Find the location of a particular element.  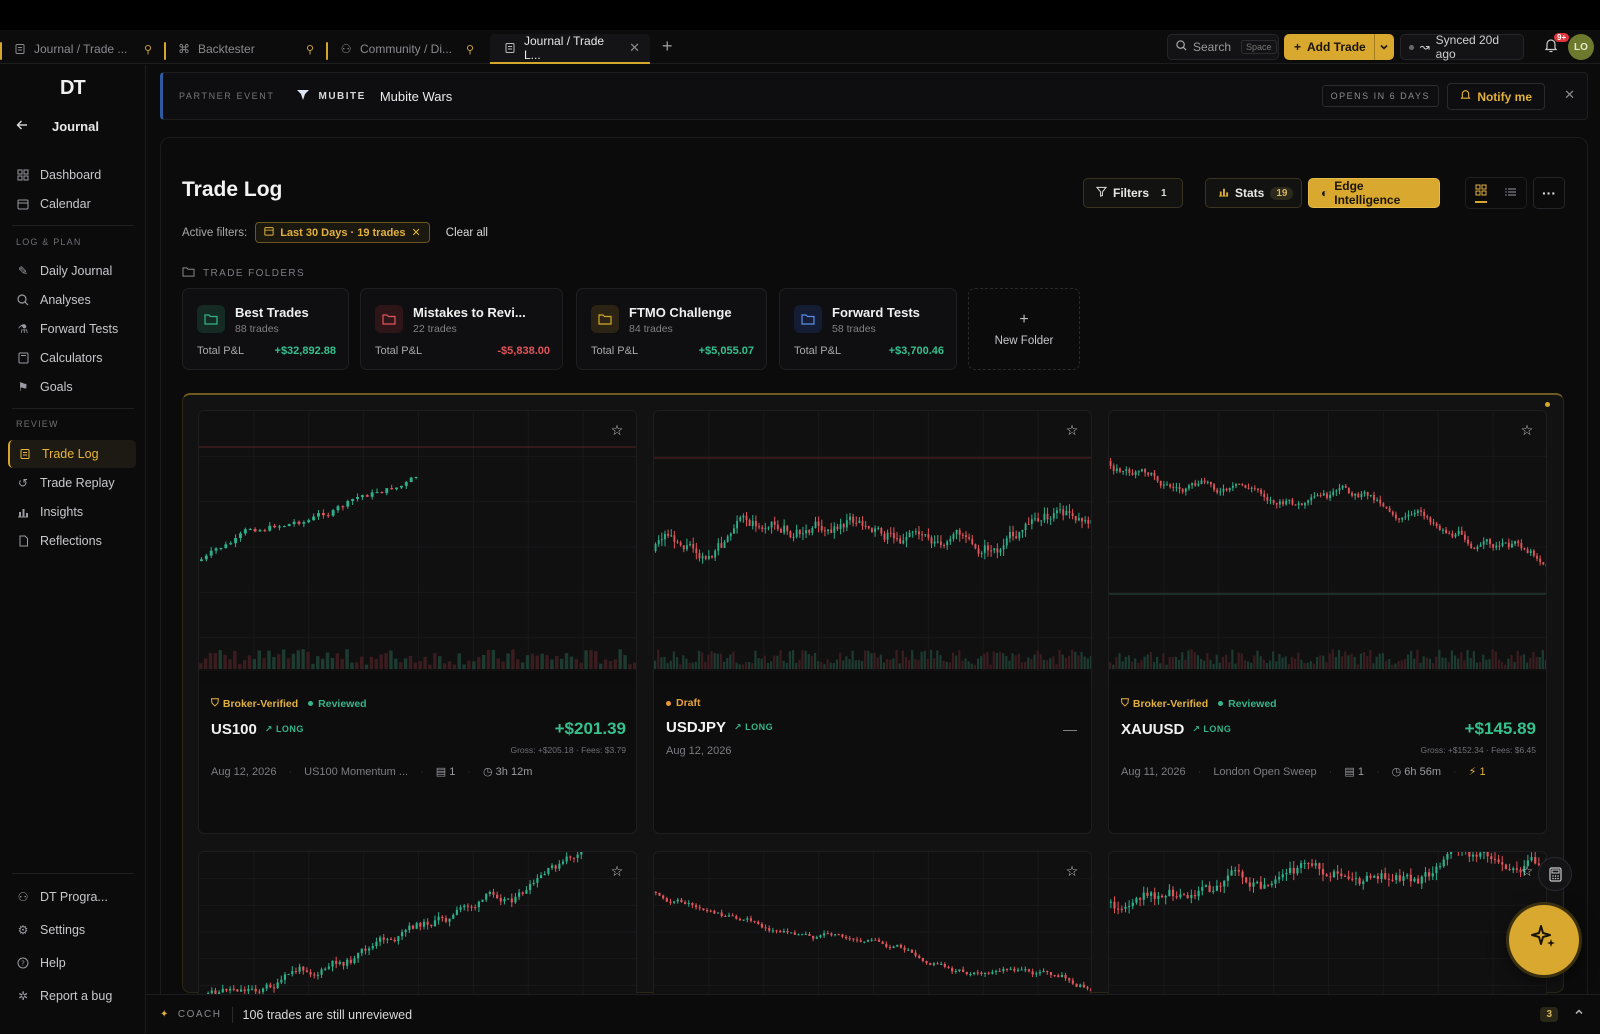

tab-backtester: ⌘ Backtester ⚲ is located at coordinates (244, 49).